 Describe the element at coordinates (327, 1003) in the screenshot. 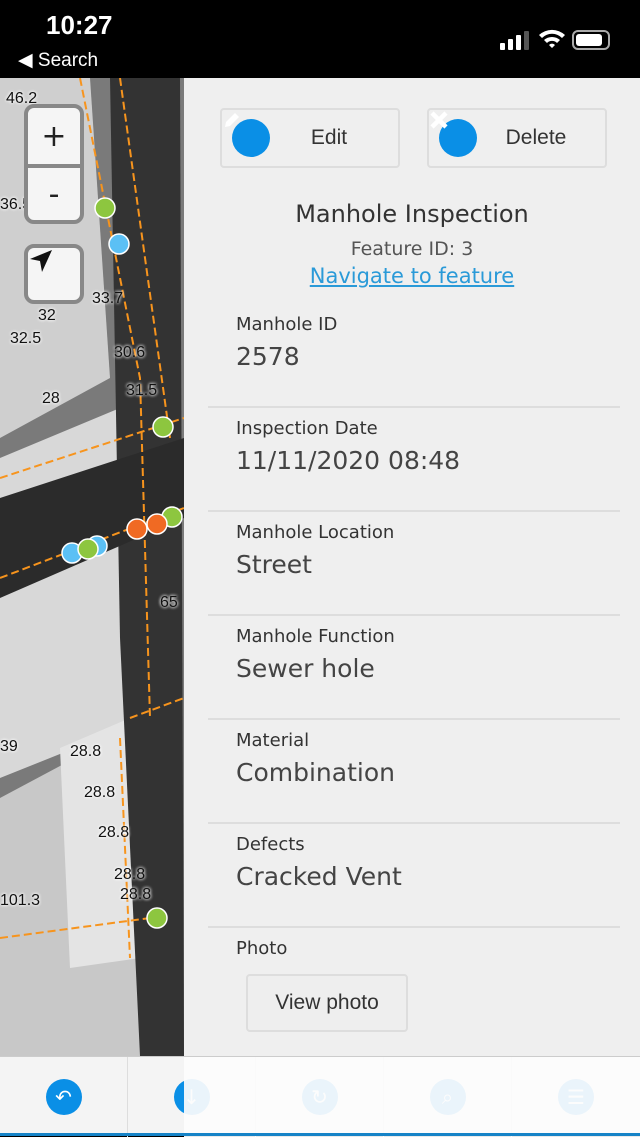

I see `view-photo-button: View photo` at that location.